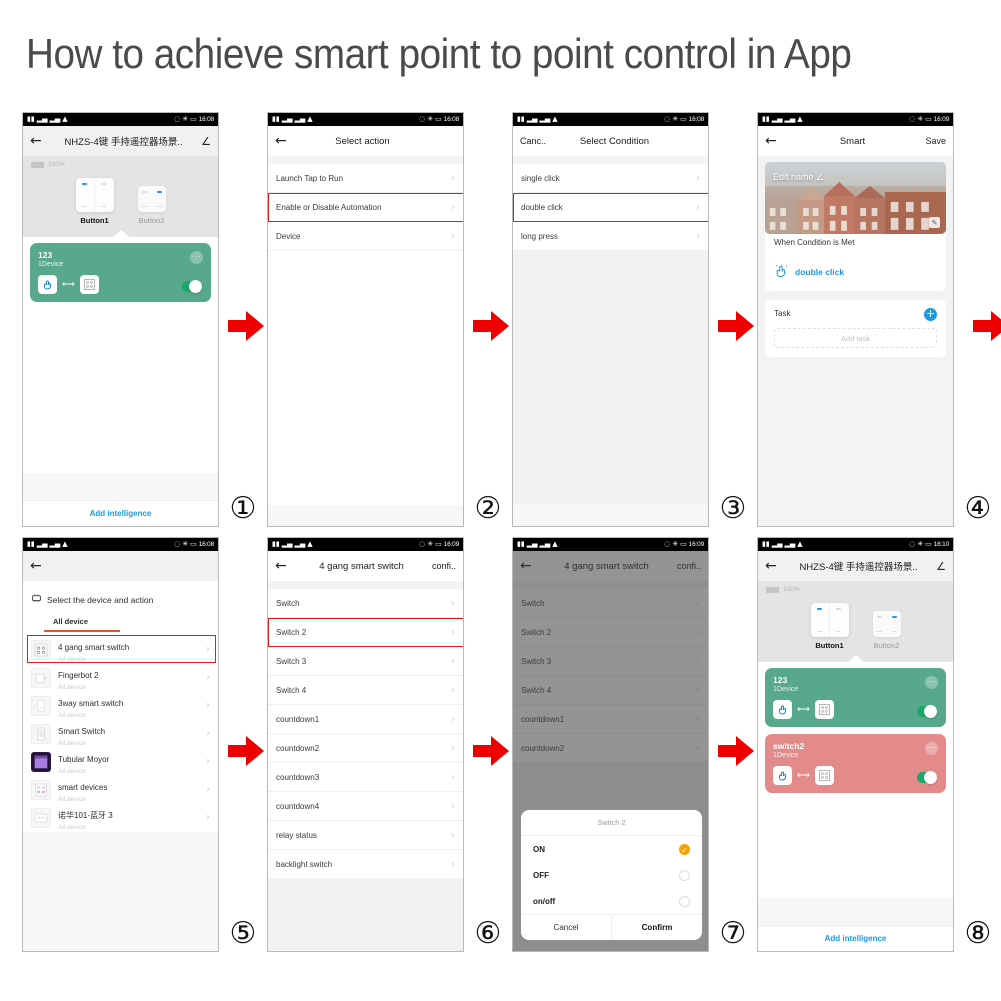 The width and height of the screenshot is (1001, 1001). Describe the element at coordinates (365, 178) in the screenshot. I see `list-item: Launch Tap to Run ›` at that location.